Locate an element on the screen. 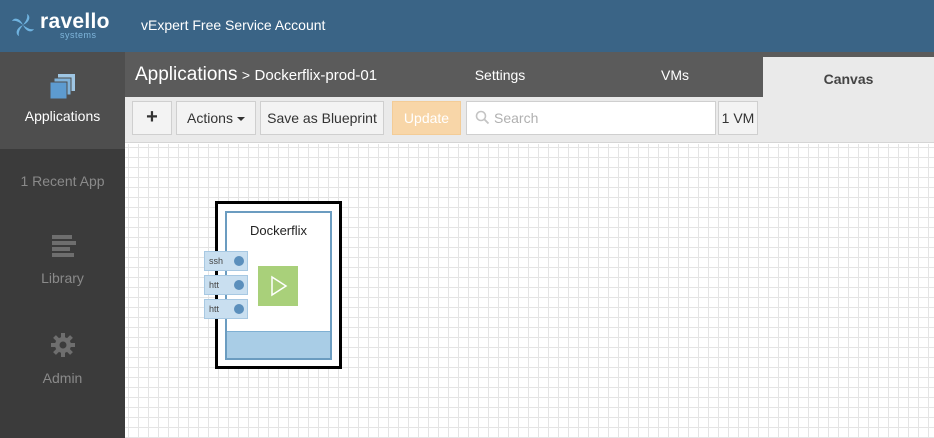 The height and width of the screenshot is (438, 934). search-input is located at coordinates (601, 118).